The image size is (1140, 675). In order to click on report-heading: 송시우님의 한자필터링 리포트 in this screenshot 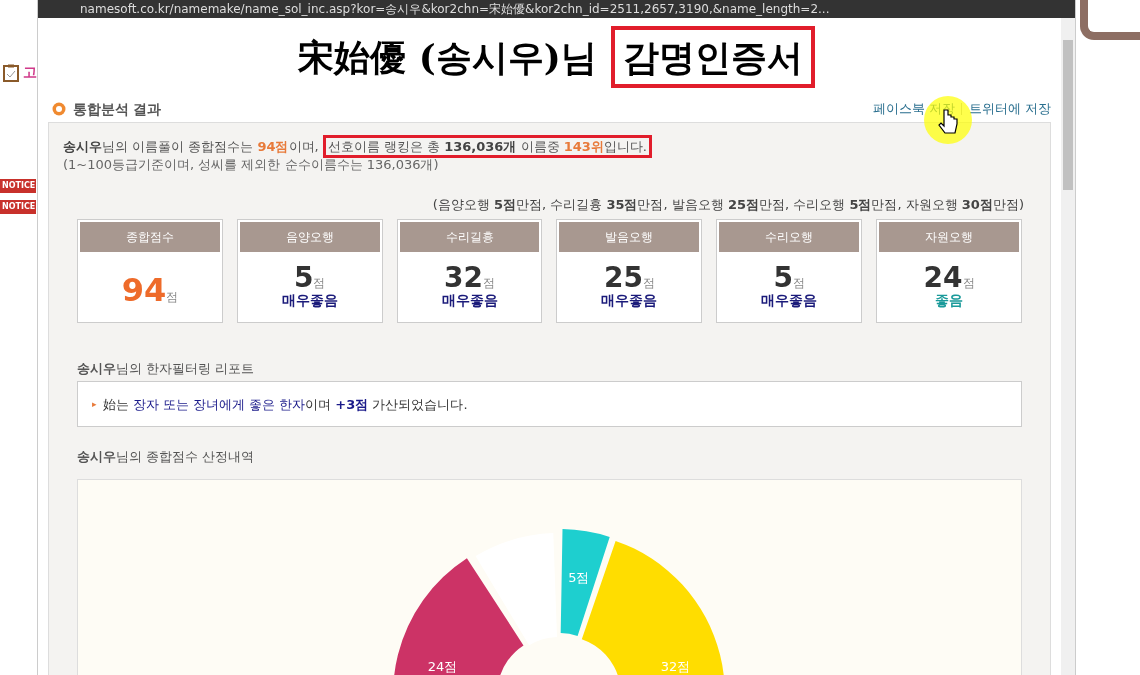, I will do `click(166, 368)`.